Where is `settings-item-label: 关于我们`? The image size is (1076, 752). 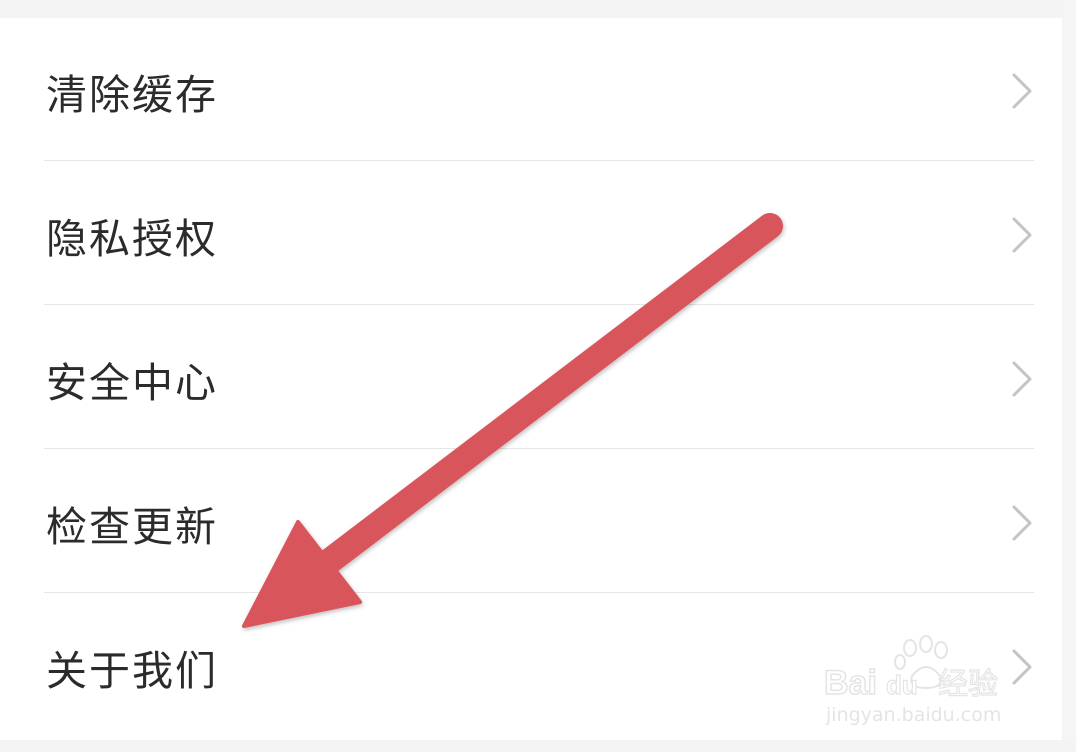 settings-item-label: 关于我们 is located at coordinates (132, 671).